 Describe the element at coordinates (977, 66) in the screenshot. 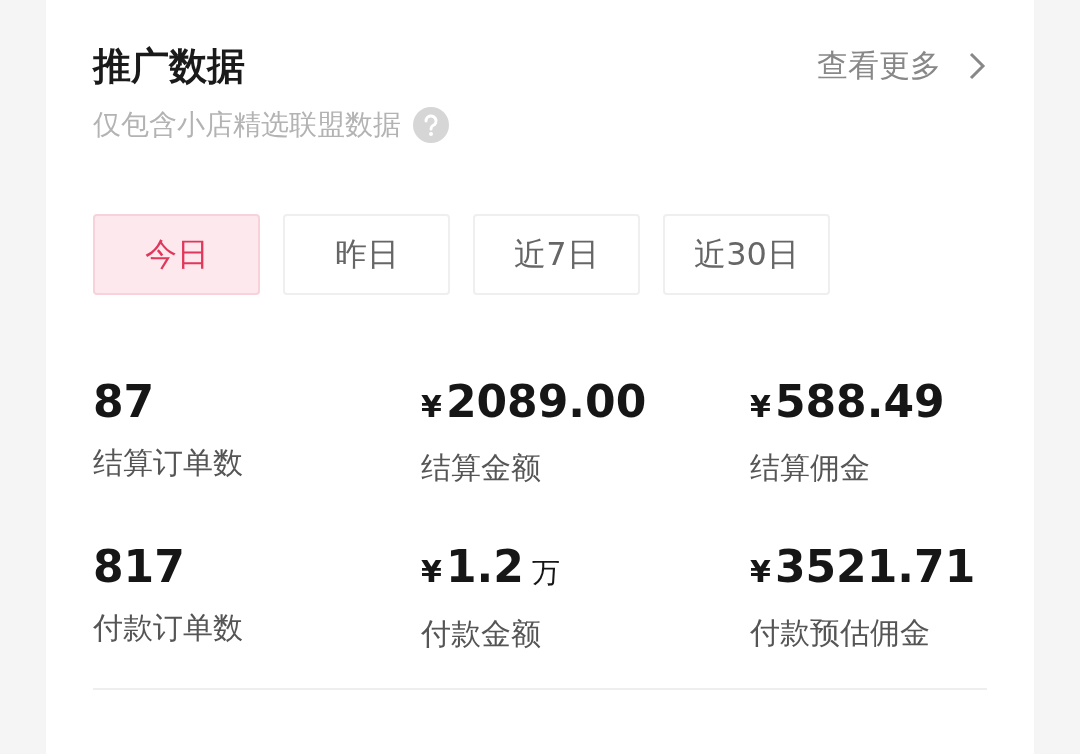

I see `chevron-right-icon` at that location.